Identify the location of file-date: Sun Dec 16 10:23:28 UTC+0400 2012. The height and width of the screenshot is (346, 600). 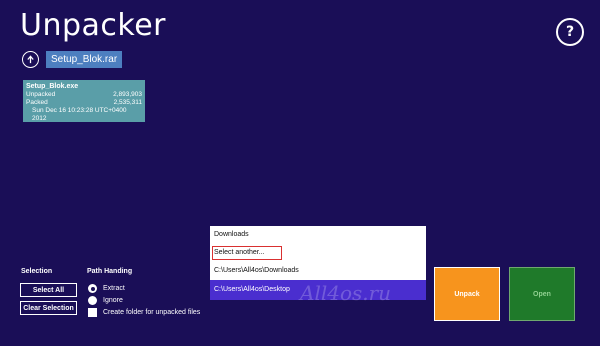
(79, 114).